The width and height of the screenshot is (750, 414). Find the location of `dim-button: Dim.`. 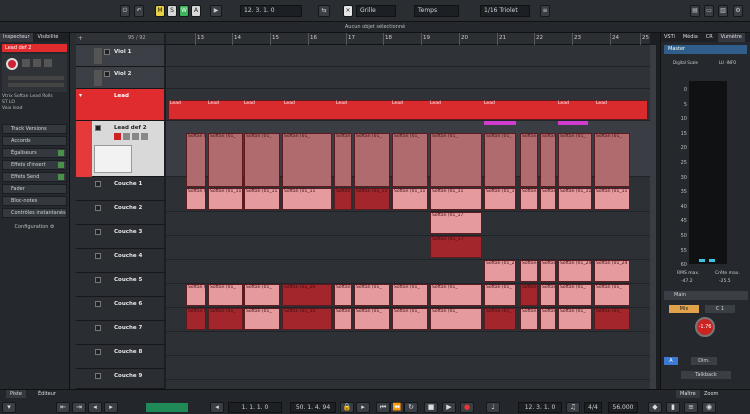

dim-button: Dim. is located at coordinates (704, 361).